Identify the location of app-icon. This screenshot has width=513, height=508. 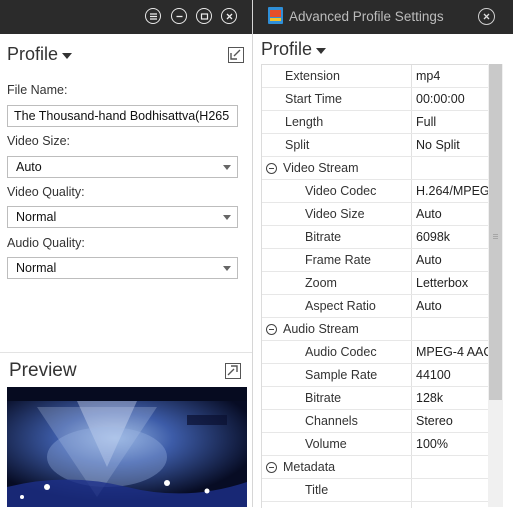
(275, 15).